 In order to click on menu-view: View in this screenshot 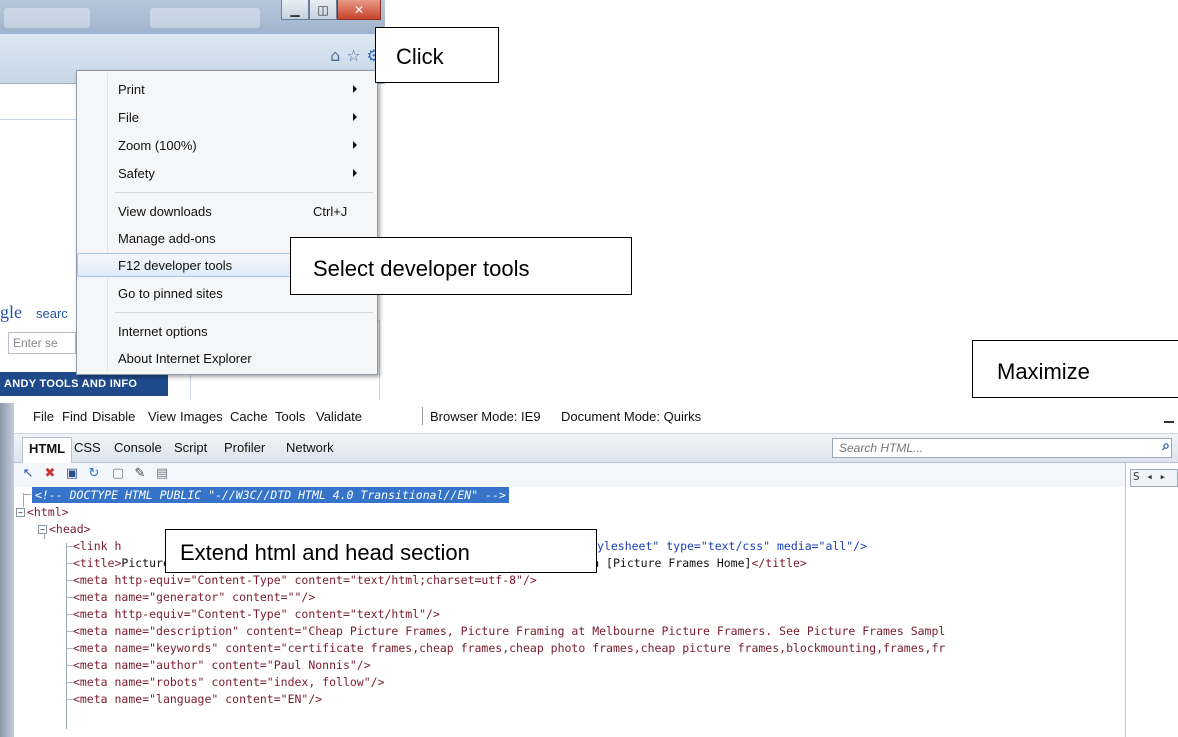, I will do `click(162, 416)`.